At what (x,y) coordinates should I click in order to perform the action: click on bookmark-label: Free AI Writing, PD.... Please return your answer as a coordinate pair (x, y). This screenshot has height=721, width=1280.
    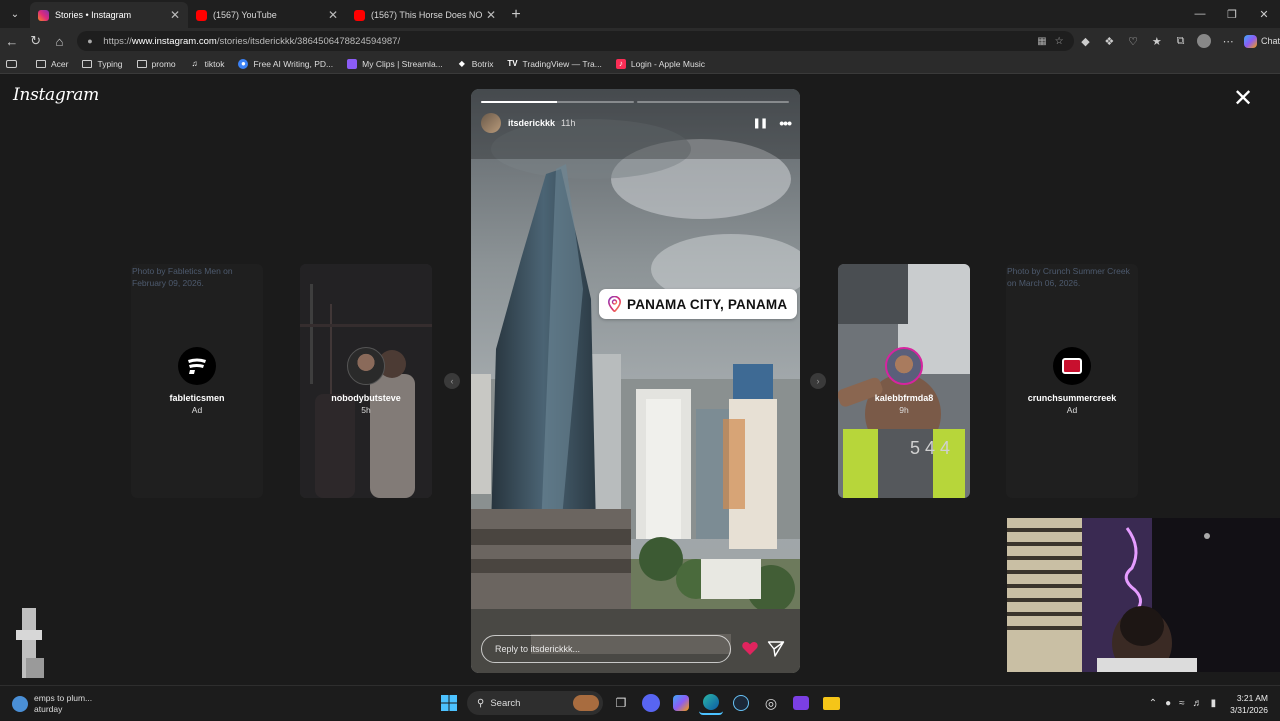
    Looking at the image, I should click on (293, 63).